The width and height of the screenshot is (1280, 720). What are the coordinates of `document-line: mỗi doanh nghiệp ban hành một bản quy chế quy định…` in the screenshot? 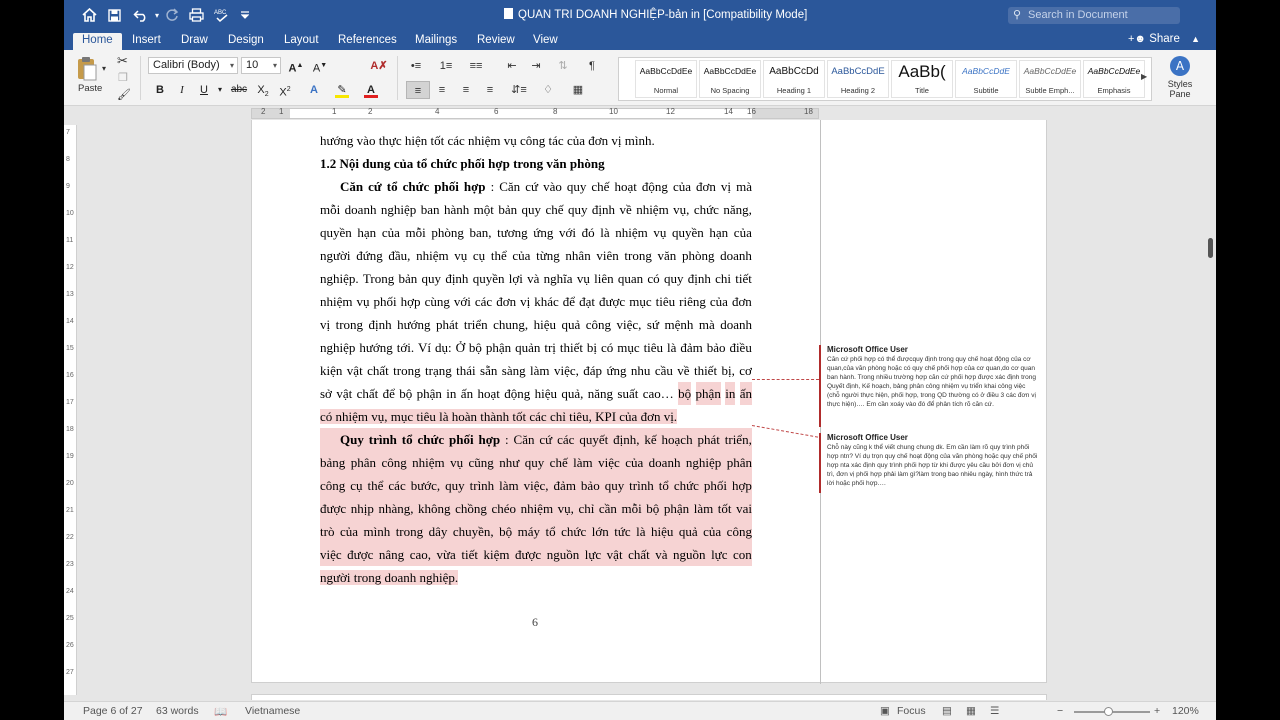 It's located at (536, 209).